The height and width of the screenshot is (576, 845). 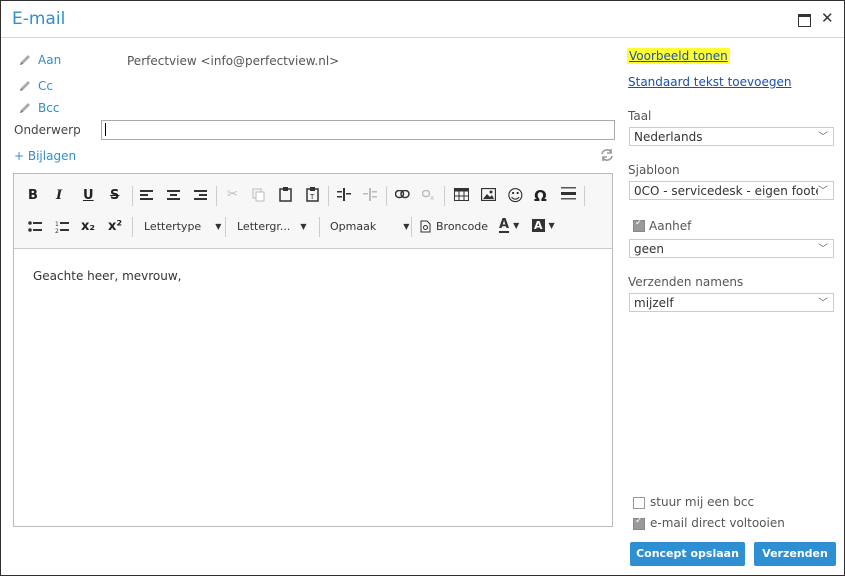 What do you see at coordinates (173, 226) in the screenshot?
I see `font-family-label: Lettertype` at bounding box center [173, 226].